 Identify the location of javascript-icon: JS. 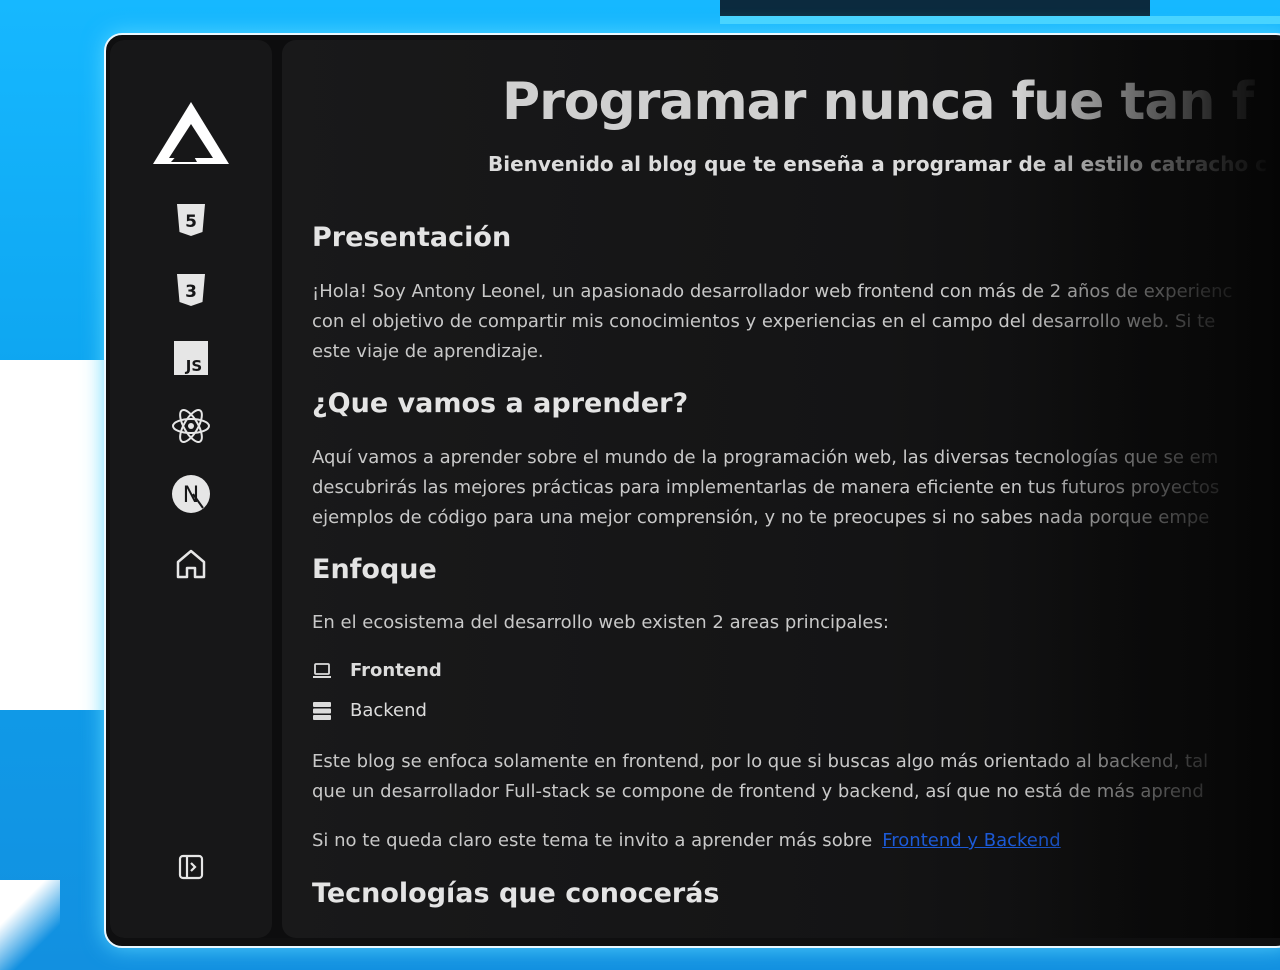
(191, 358).